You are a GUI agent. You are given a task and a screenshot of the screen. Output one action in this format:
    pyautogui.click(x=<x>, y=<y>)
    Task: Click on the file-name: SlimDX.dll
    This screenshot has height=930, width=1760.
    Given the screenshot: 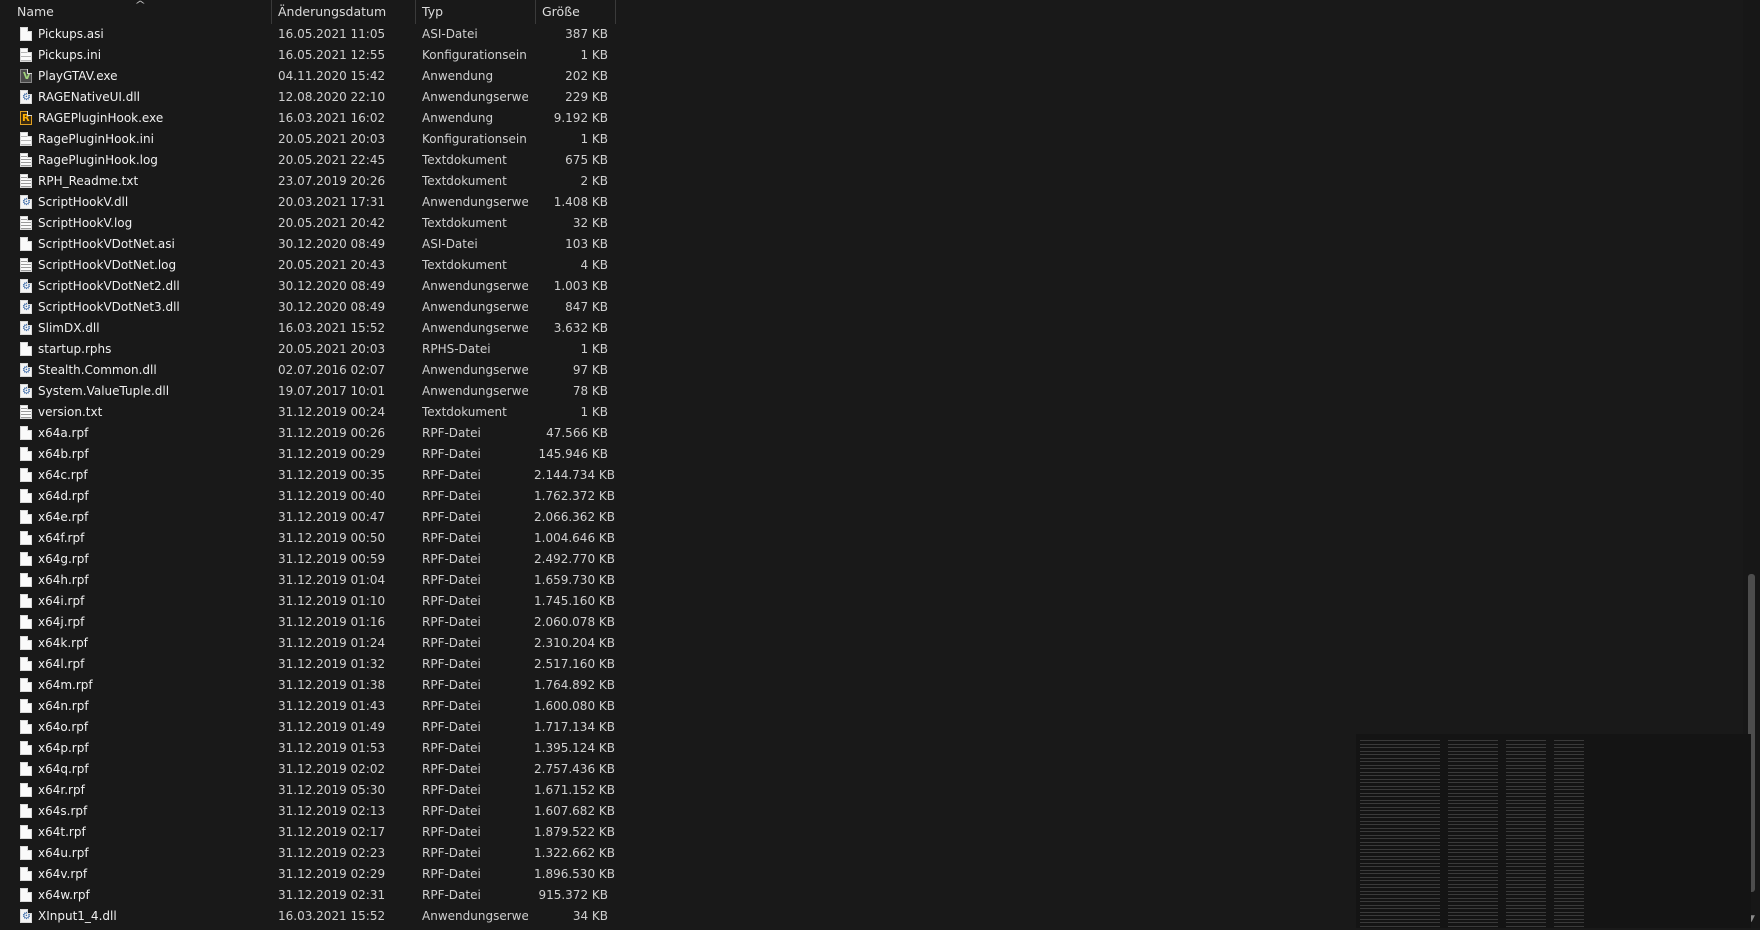 What is the action you would take?
    pyautogui.click(x=69, y=328)
    